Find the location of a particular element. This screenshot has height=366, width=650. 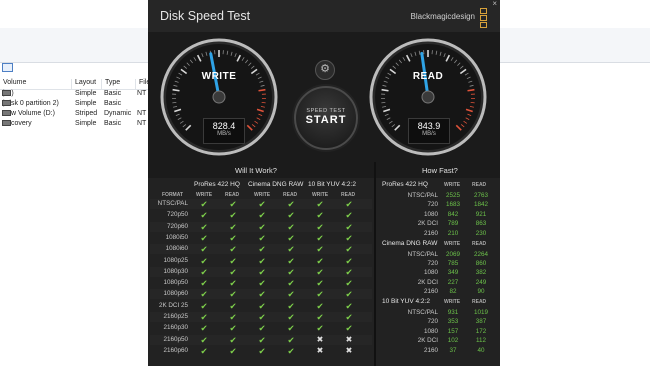

speed-group-header: ProRes 422 HQ is located at coordinates (405, 184).